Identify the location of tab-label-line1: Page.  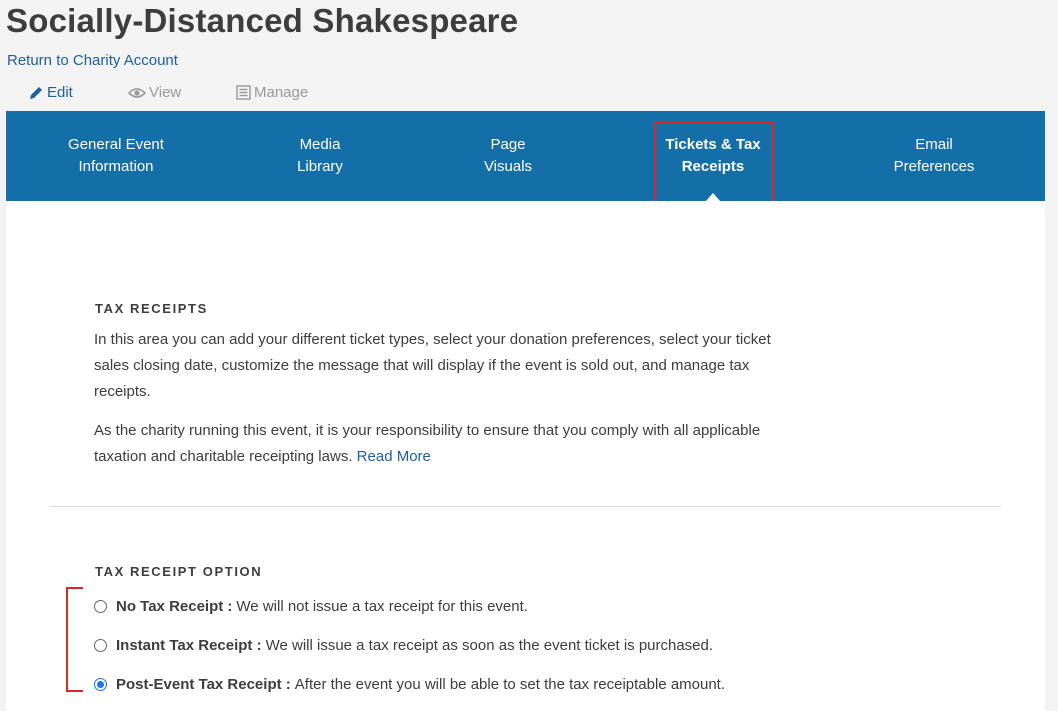
(508, 144).